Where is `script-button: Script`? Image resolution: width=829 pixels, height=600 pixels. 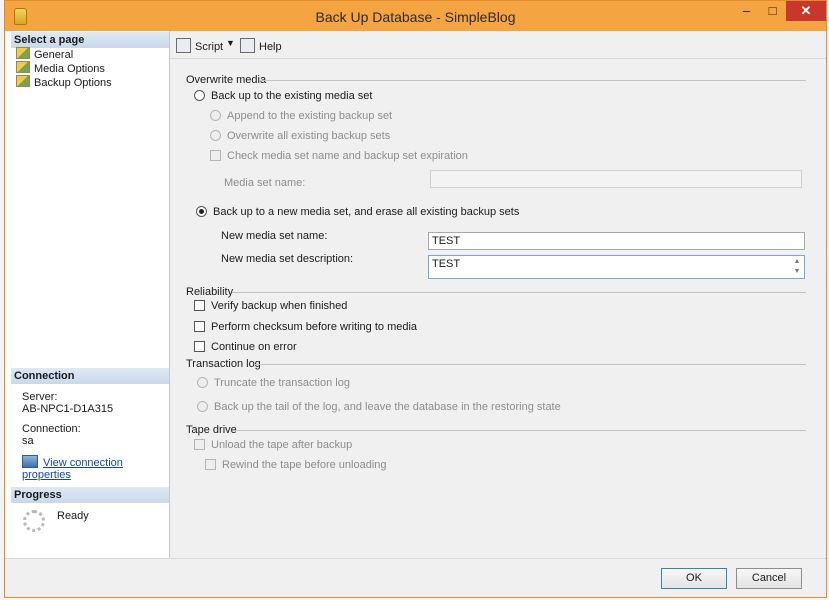 script-button: Script is located at coordinates (199, 45).